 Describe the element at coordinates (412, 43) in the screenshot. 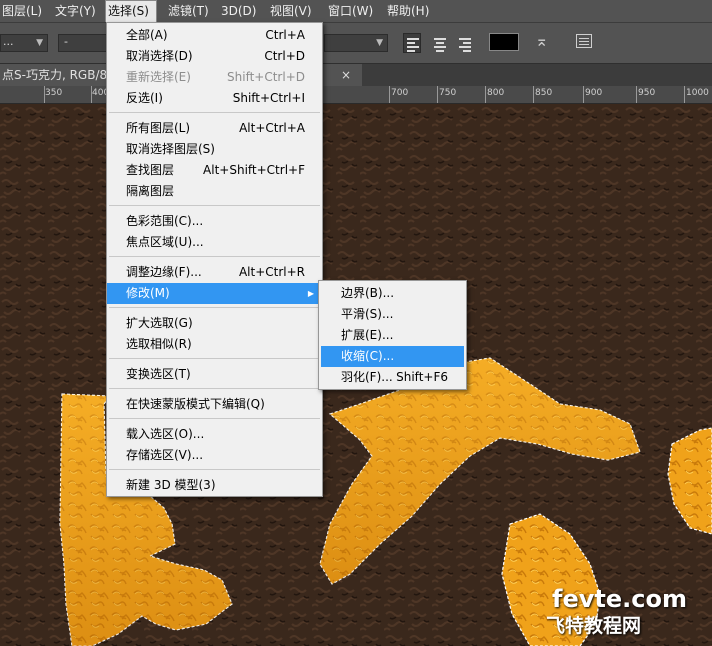

I see `align-left-button` at that location.